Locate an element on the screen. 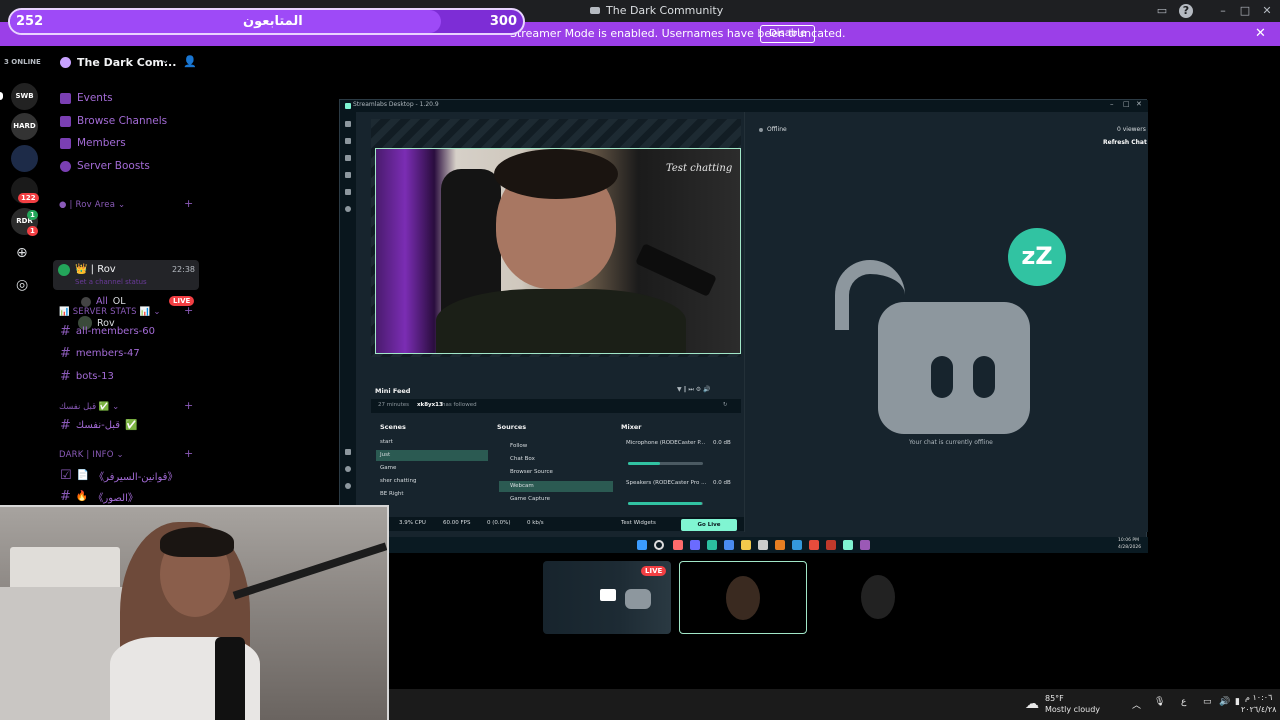 The height and width of the screenshot is (720, 1280). scene-item: start is located at coordinates (386, 442).